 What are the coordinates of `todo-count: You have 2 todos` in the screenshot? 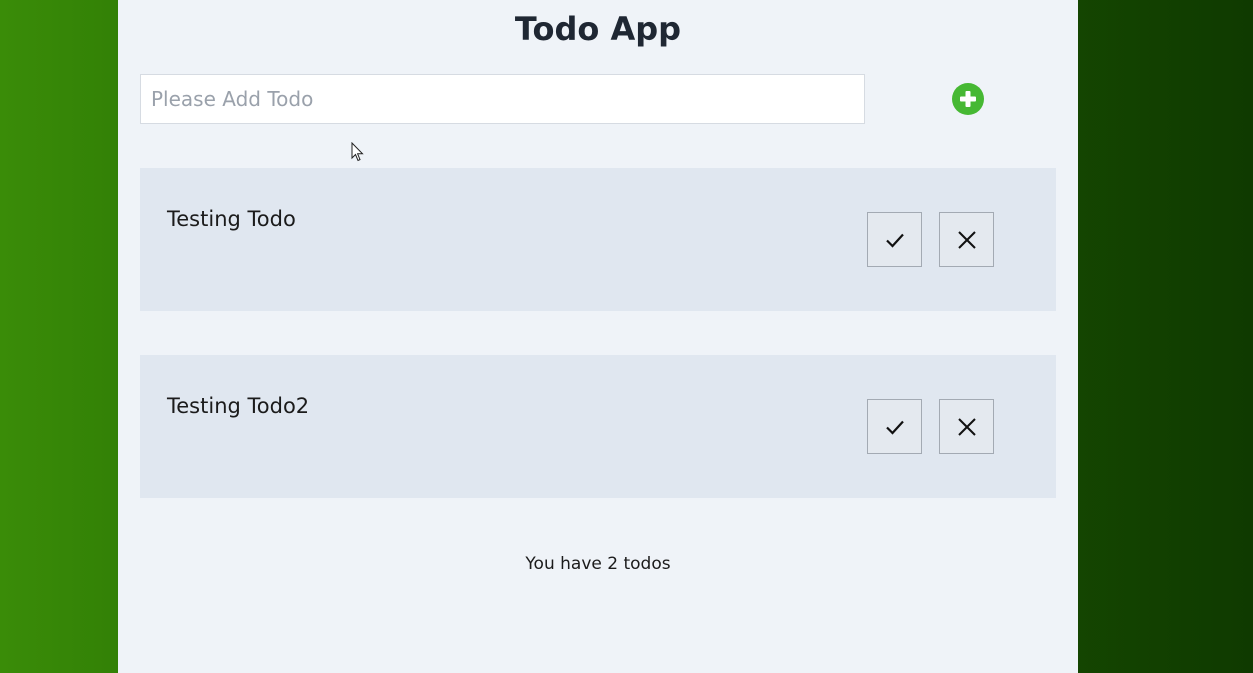 It's located at (598, 564).